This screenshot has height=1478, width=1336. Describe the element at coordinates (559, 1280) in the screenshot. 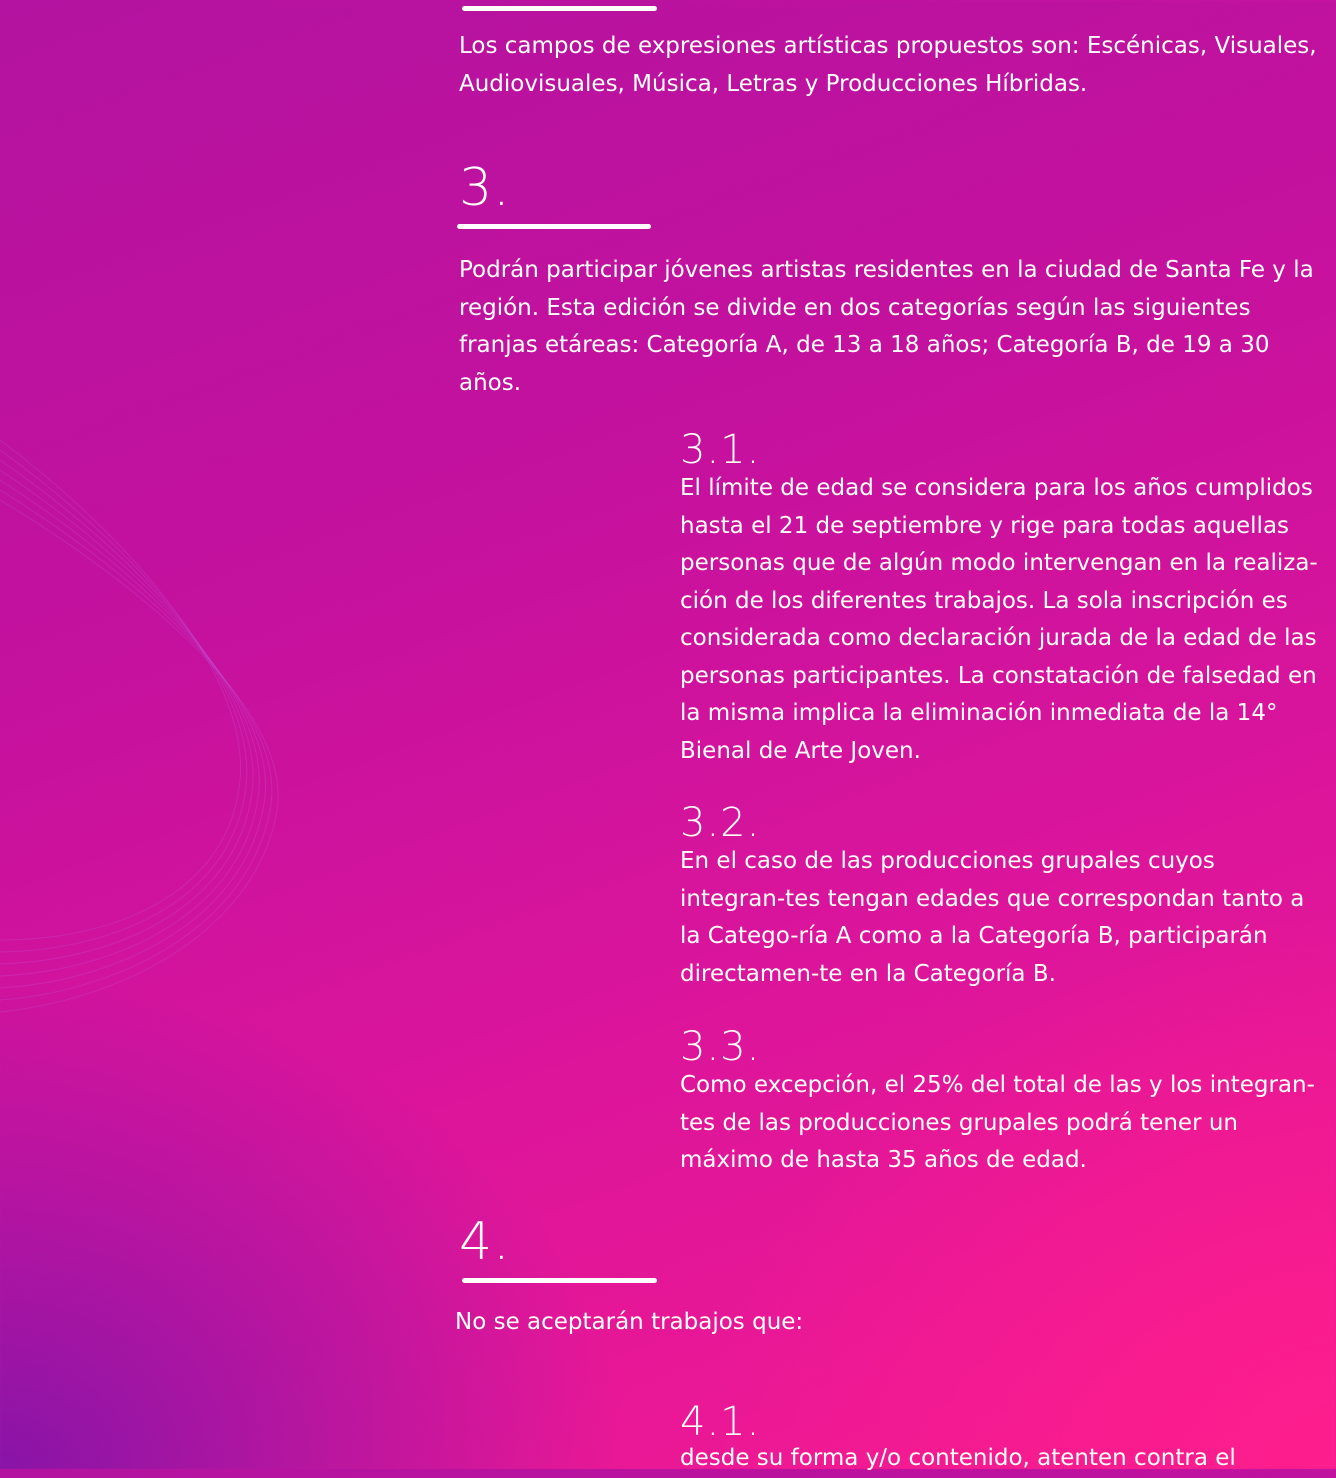

I see `section-4-divider` at that location.